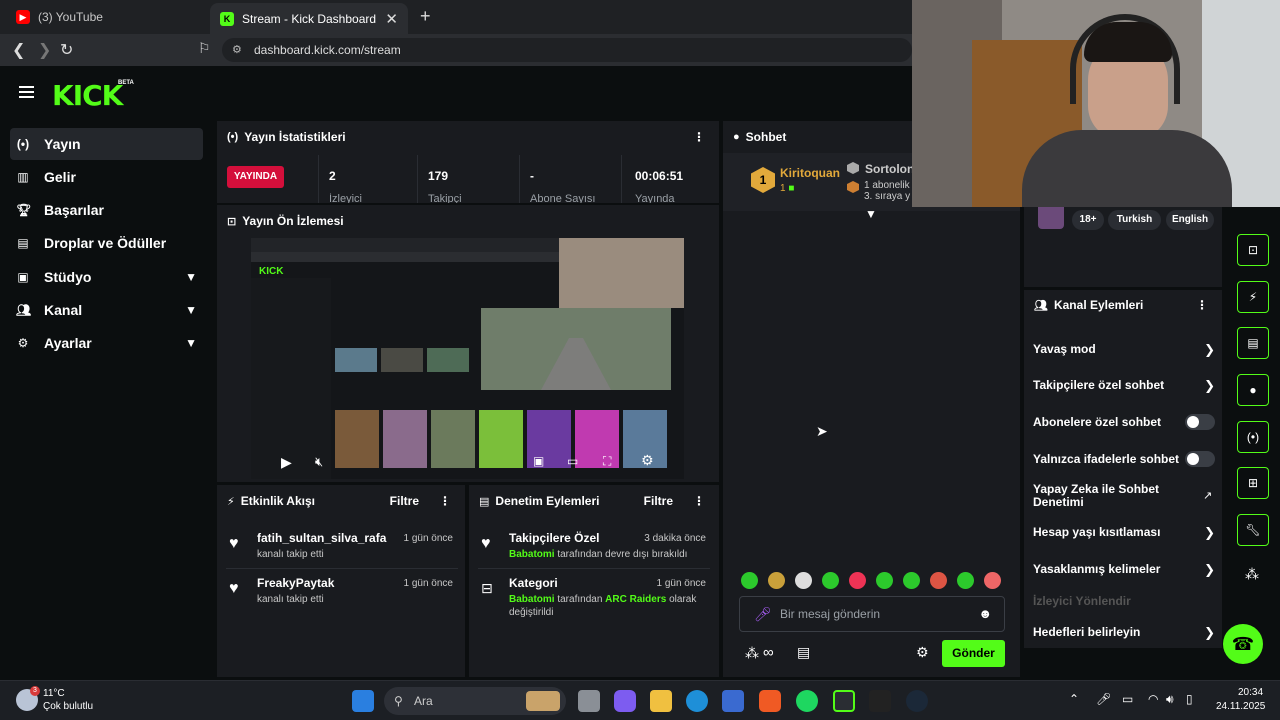 The width and height of the screenshot is (1280, 720). What do you see at coordinates (917, 701) in the screenshot?
I see `steam-icon` at bounding box center [917, 701].